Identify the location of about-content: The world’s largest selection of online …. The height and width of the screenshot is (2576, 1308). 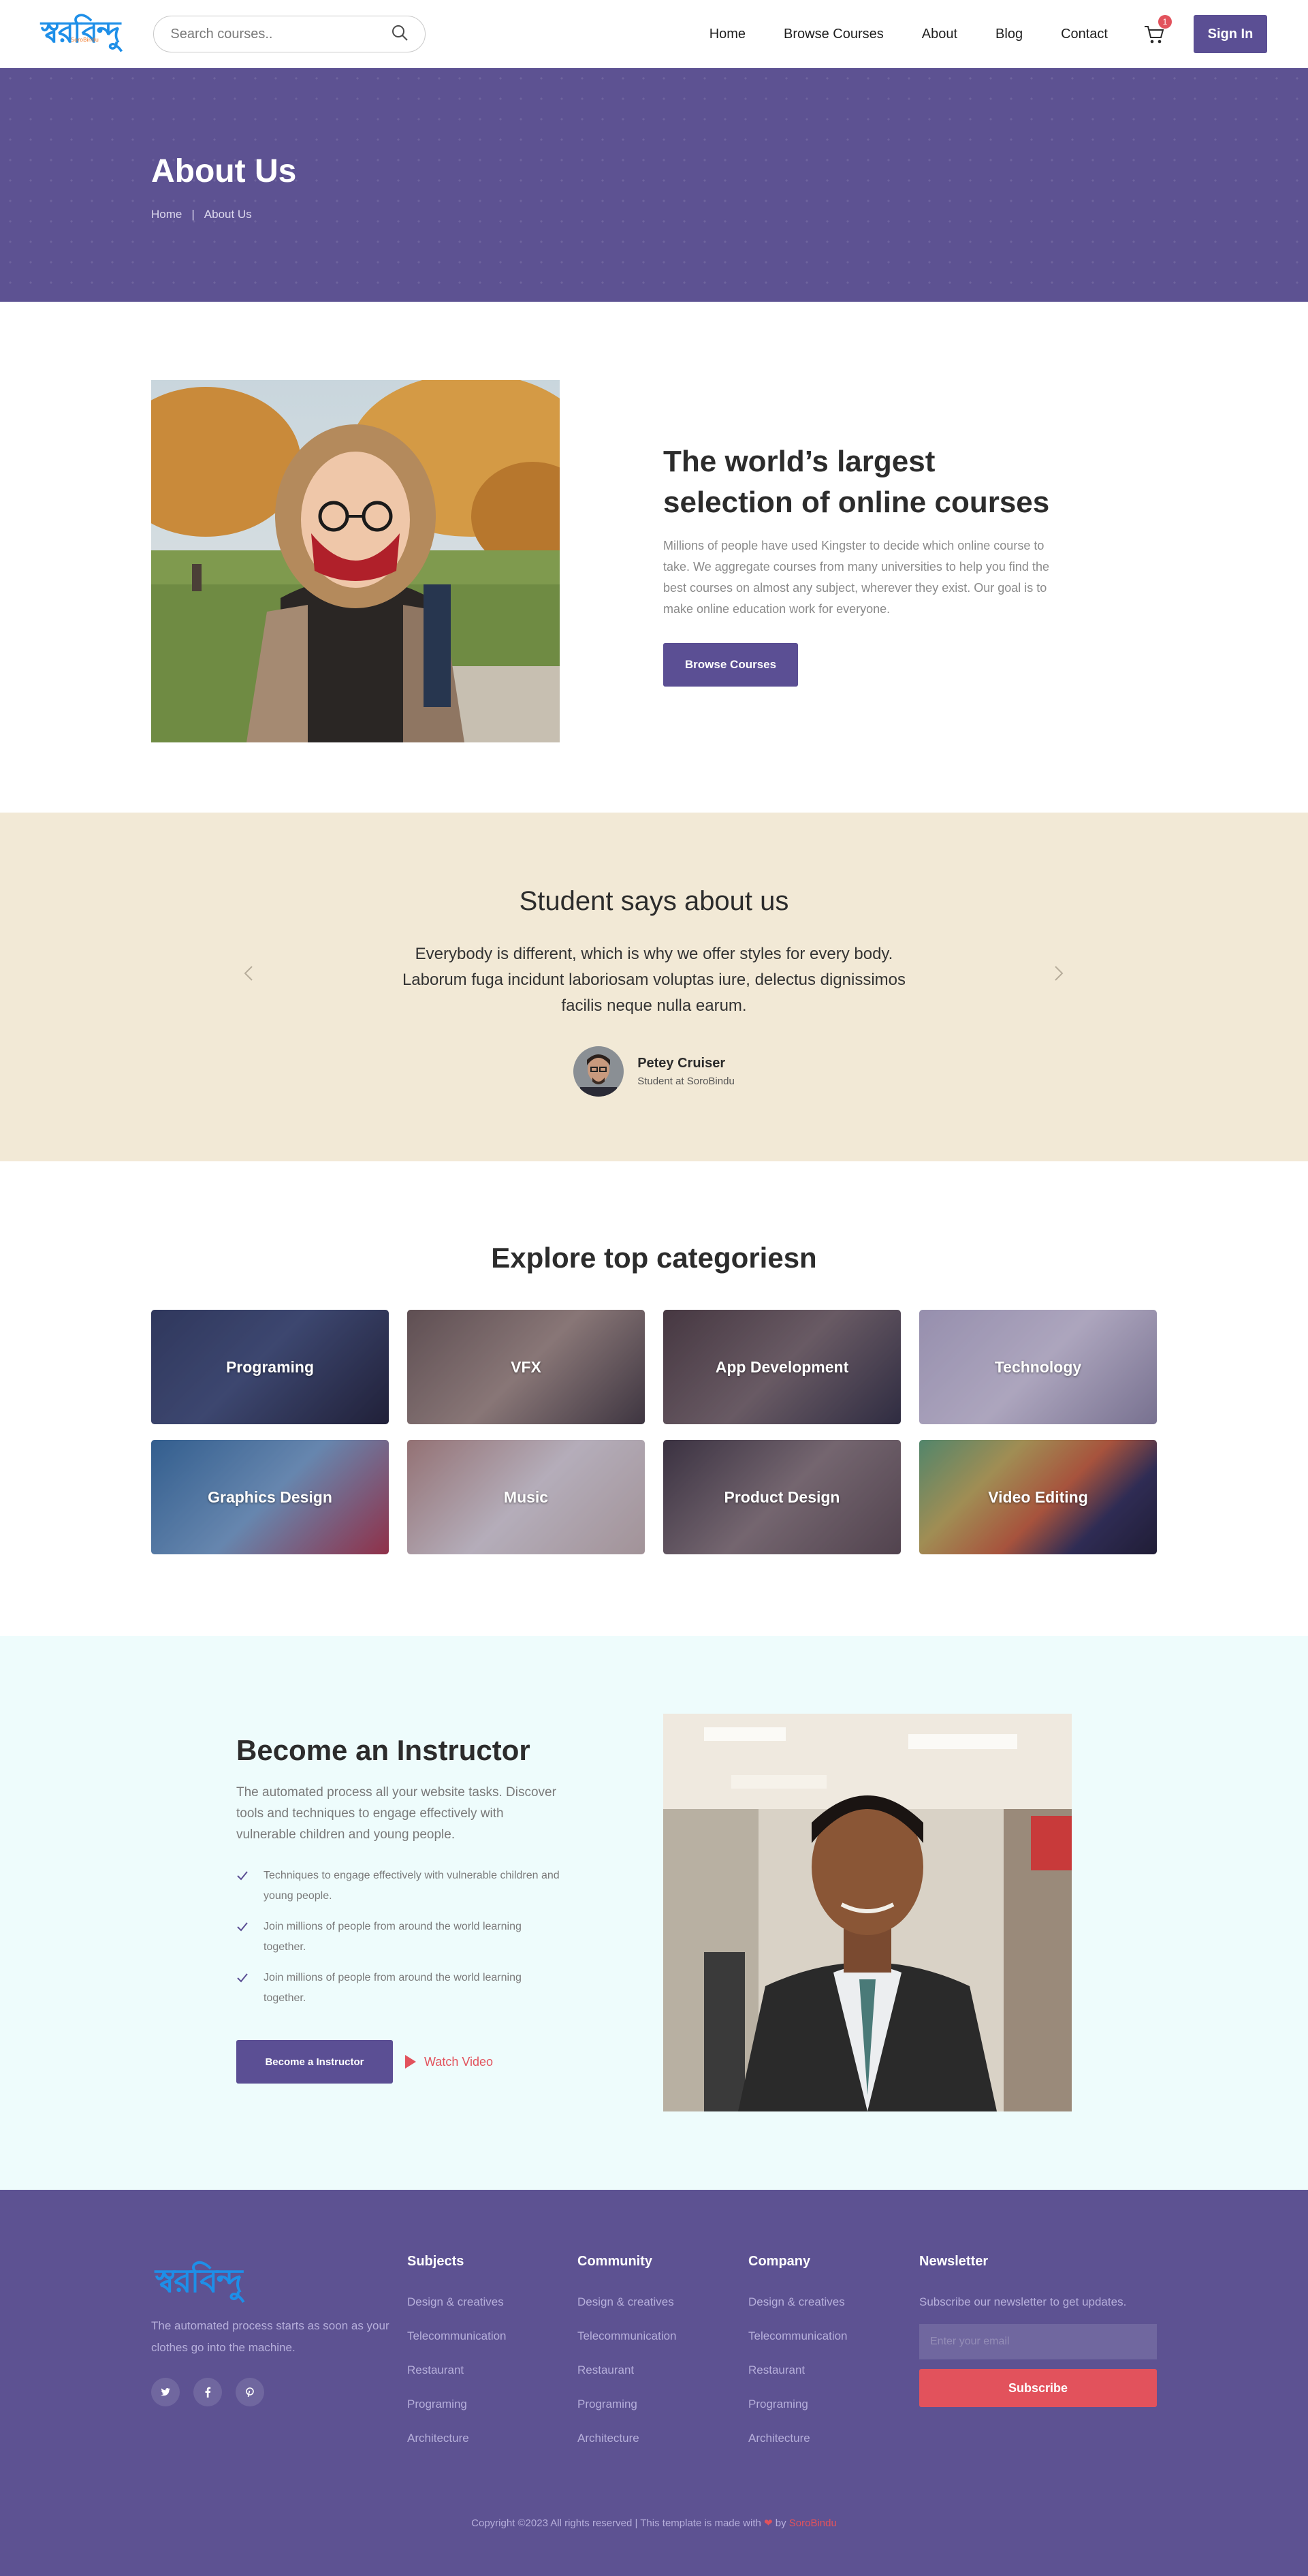
(868, 564).